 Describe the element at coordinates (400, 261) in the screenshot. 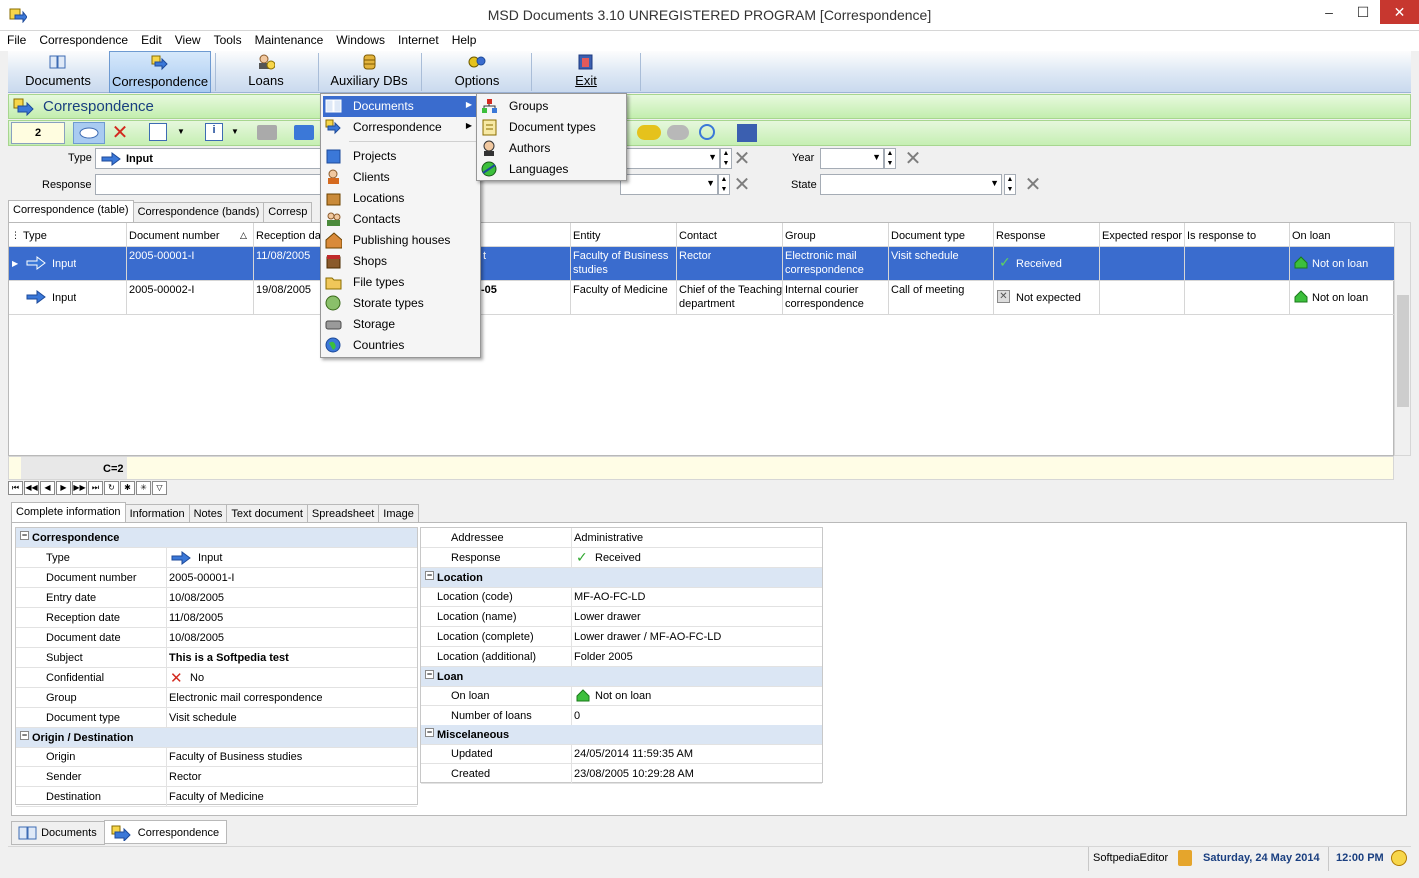

I see `menu-item-shops: Shops` at that location.